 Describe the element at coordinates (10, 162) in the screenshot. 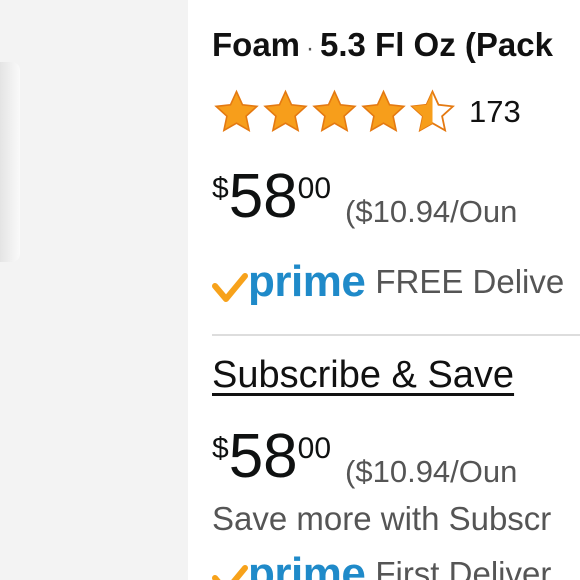

I see `product-image` at that location.